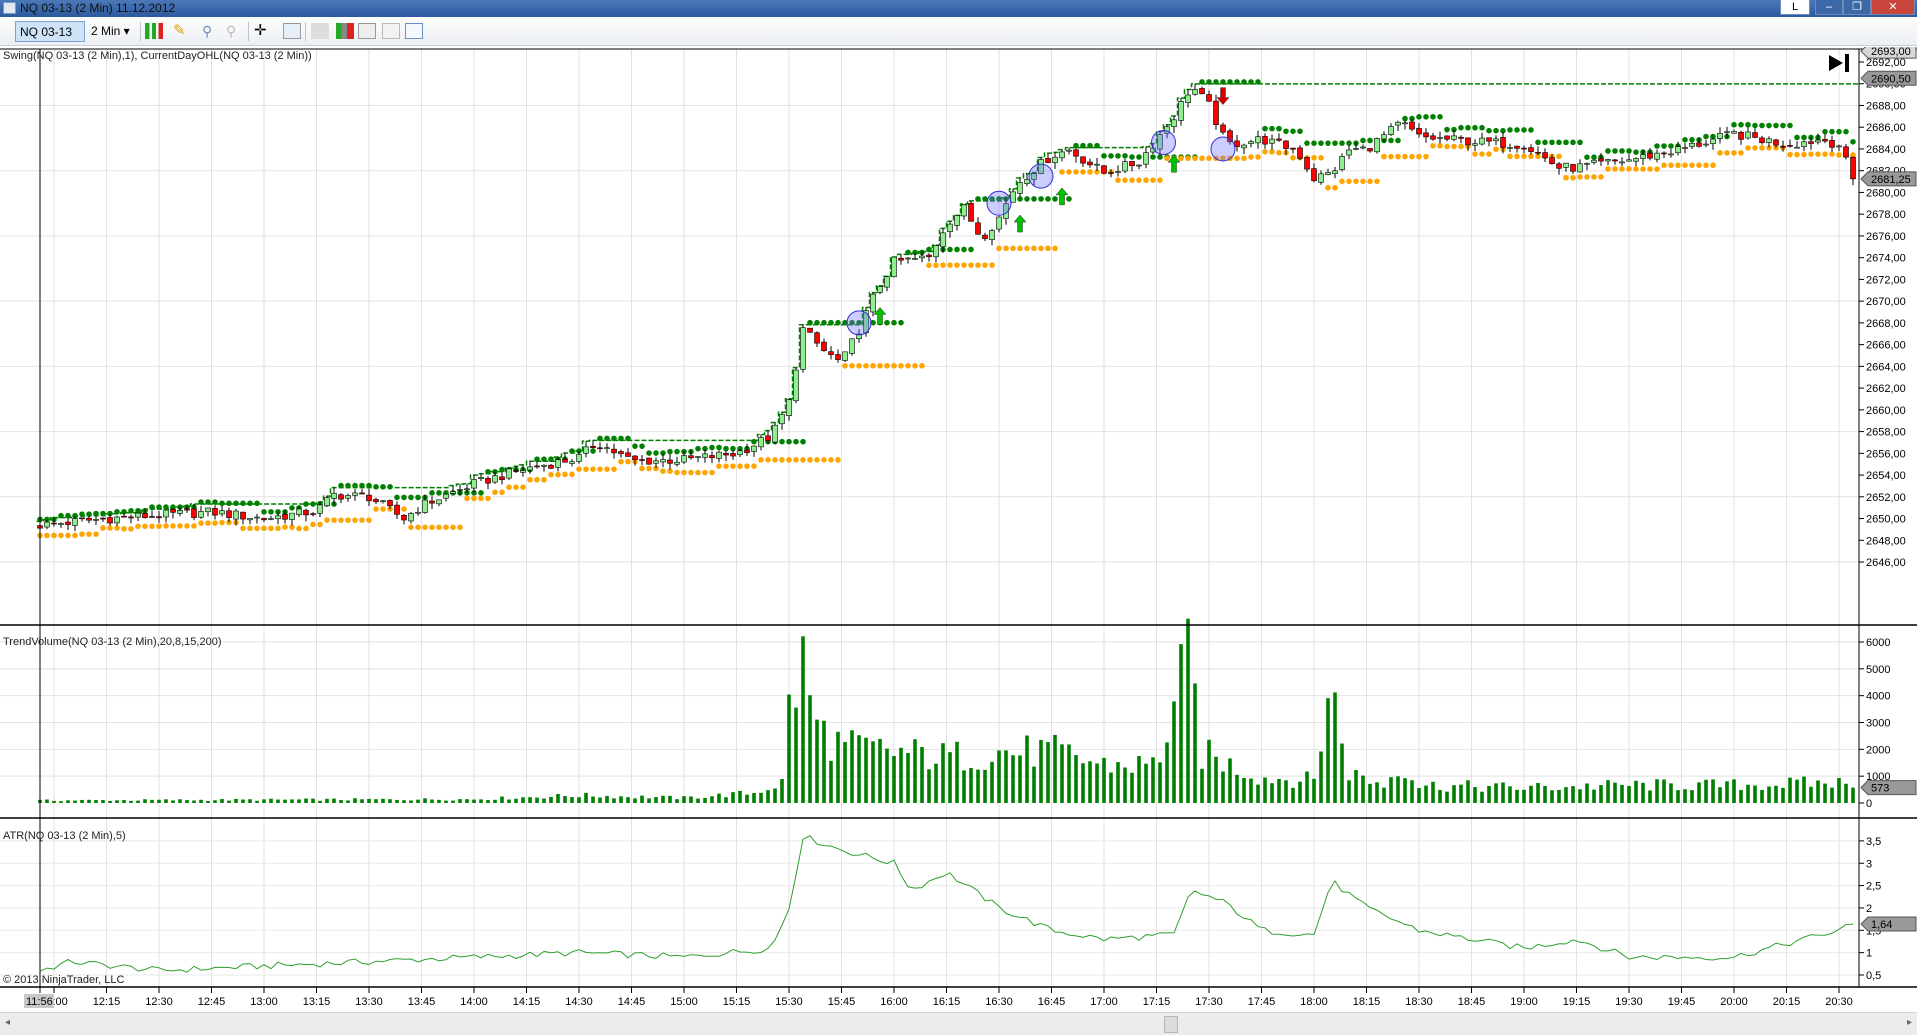 The height and width of the screenshot is (1035, 1917). What do you see at coordinates (391, 31) in the screenshot?
I see `properties-icon` at bounding box center [391, 31].